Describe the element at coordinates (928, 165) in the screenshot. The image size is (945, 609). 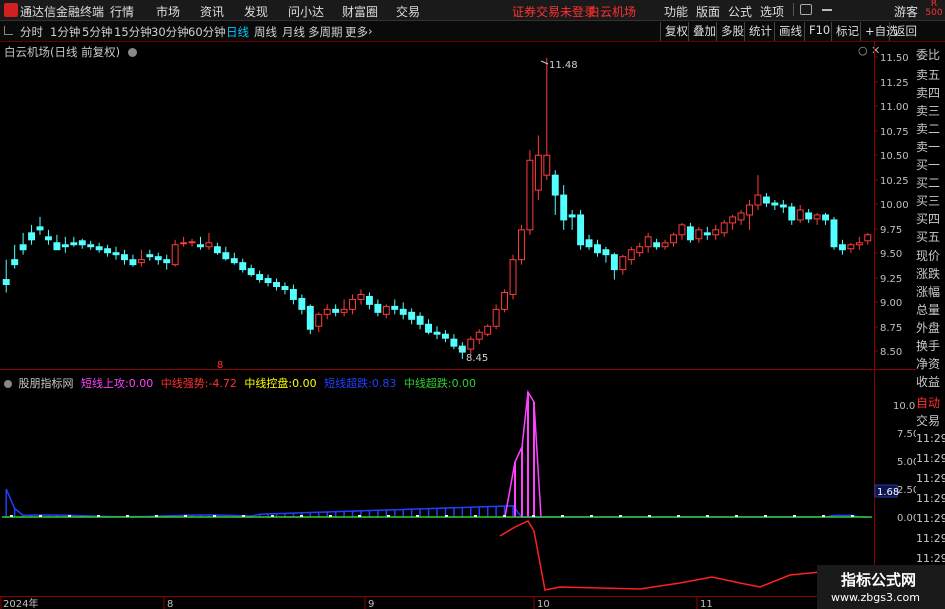
I see `side-buy1: 买一` at that location.